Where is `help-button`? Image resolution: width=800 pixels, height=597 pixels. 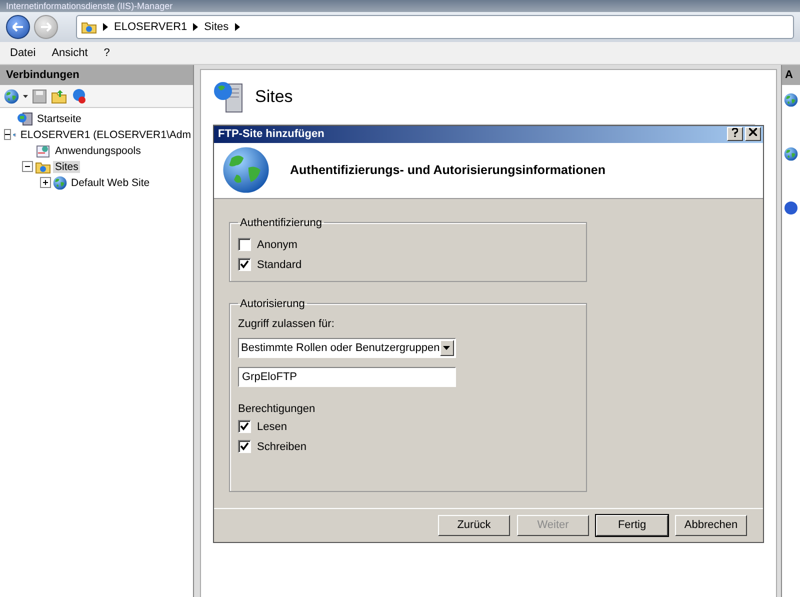
help-button is located at coordinates (735, 134).